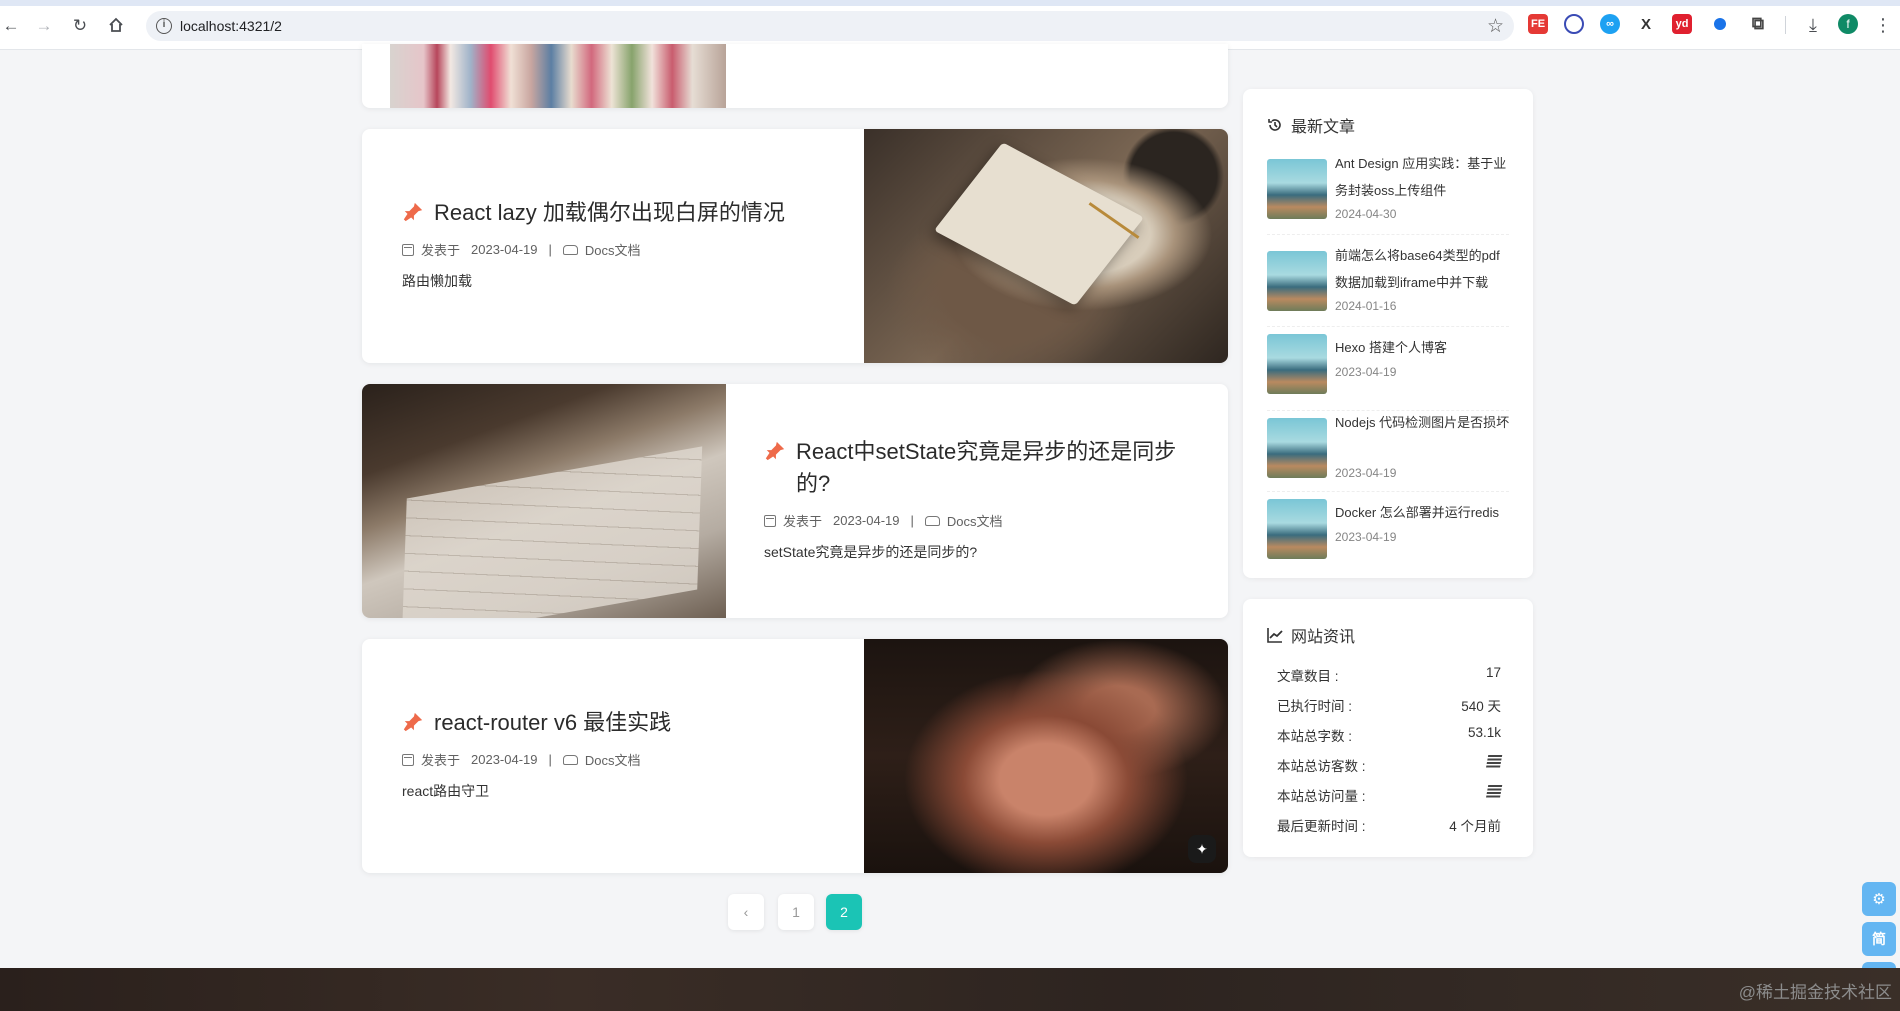 The height and width of the screenshot is (1011, 1900). What do you see at coordinates (1883, 25) in the screenshot?
I see `more-menu-icon: ⋮` at bounding box center [1883, 25].